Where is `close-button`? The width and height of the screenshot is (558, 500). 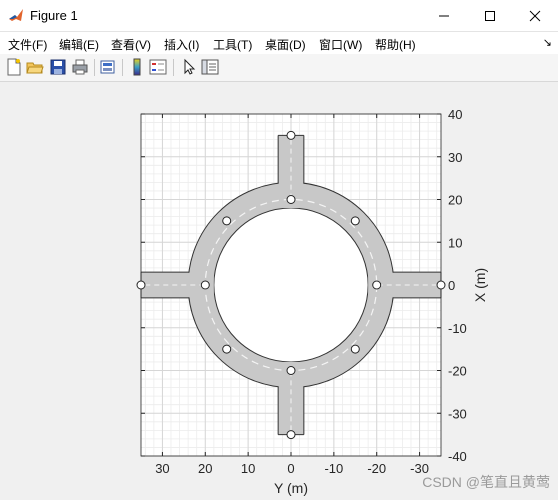 close-button is located at coordinates (535, 15).